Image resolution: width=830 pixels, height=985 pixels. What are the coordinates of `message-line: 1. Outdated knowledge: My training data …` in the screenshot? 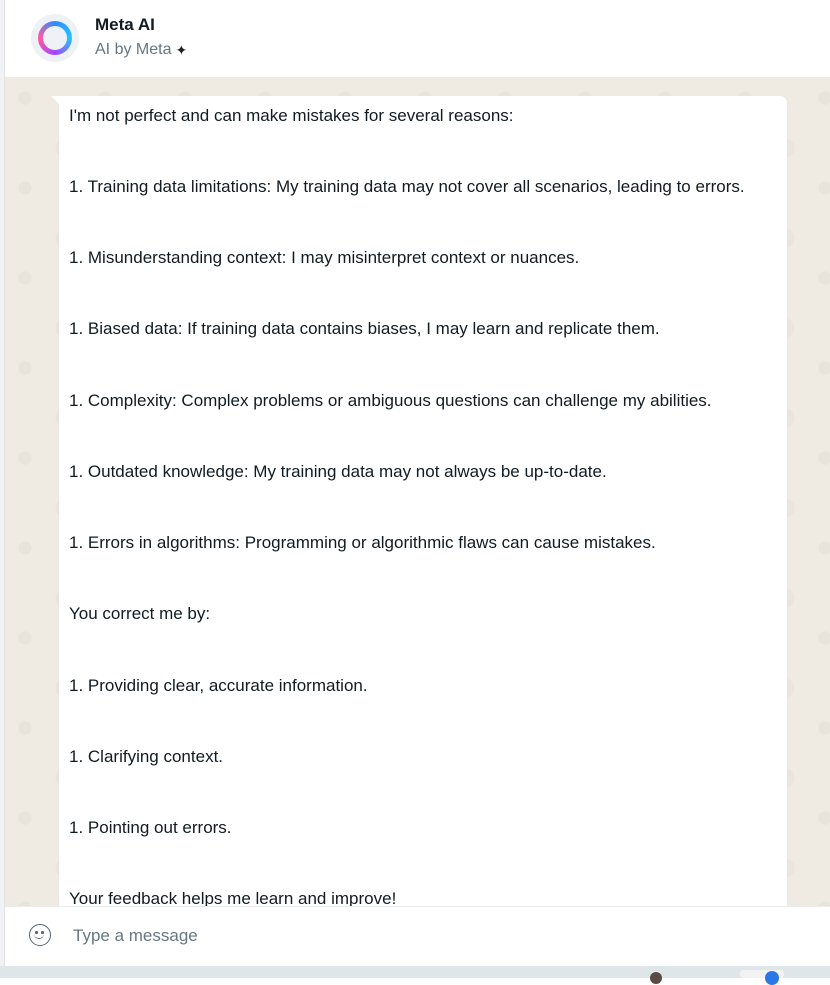 It's located at (338, 471).